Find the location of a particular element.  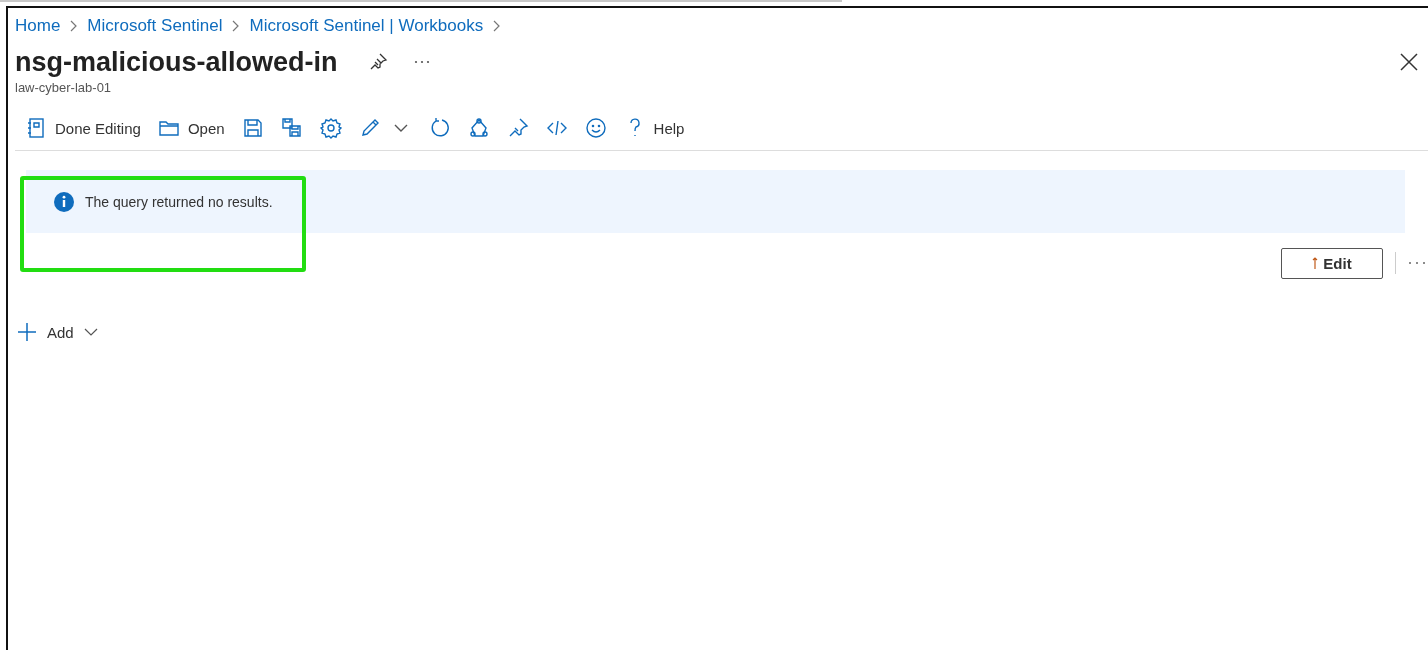

breadcrumb-link: Microsoft Sentinel is located at coordinates (155, 26).